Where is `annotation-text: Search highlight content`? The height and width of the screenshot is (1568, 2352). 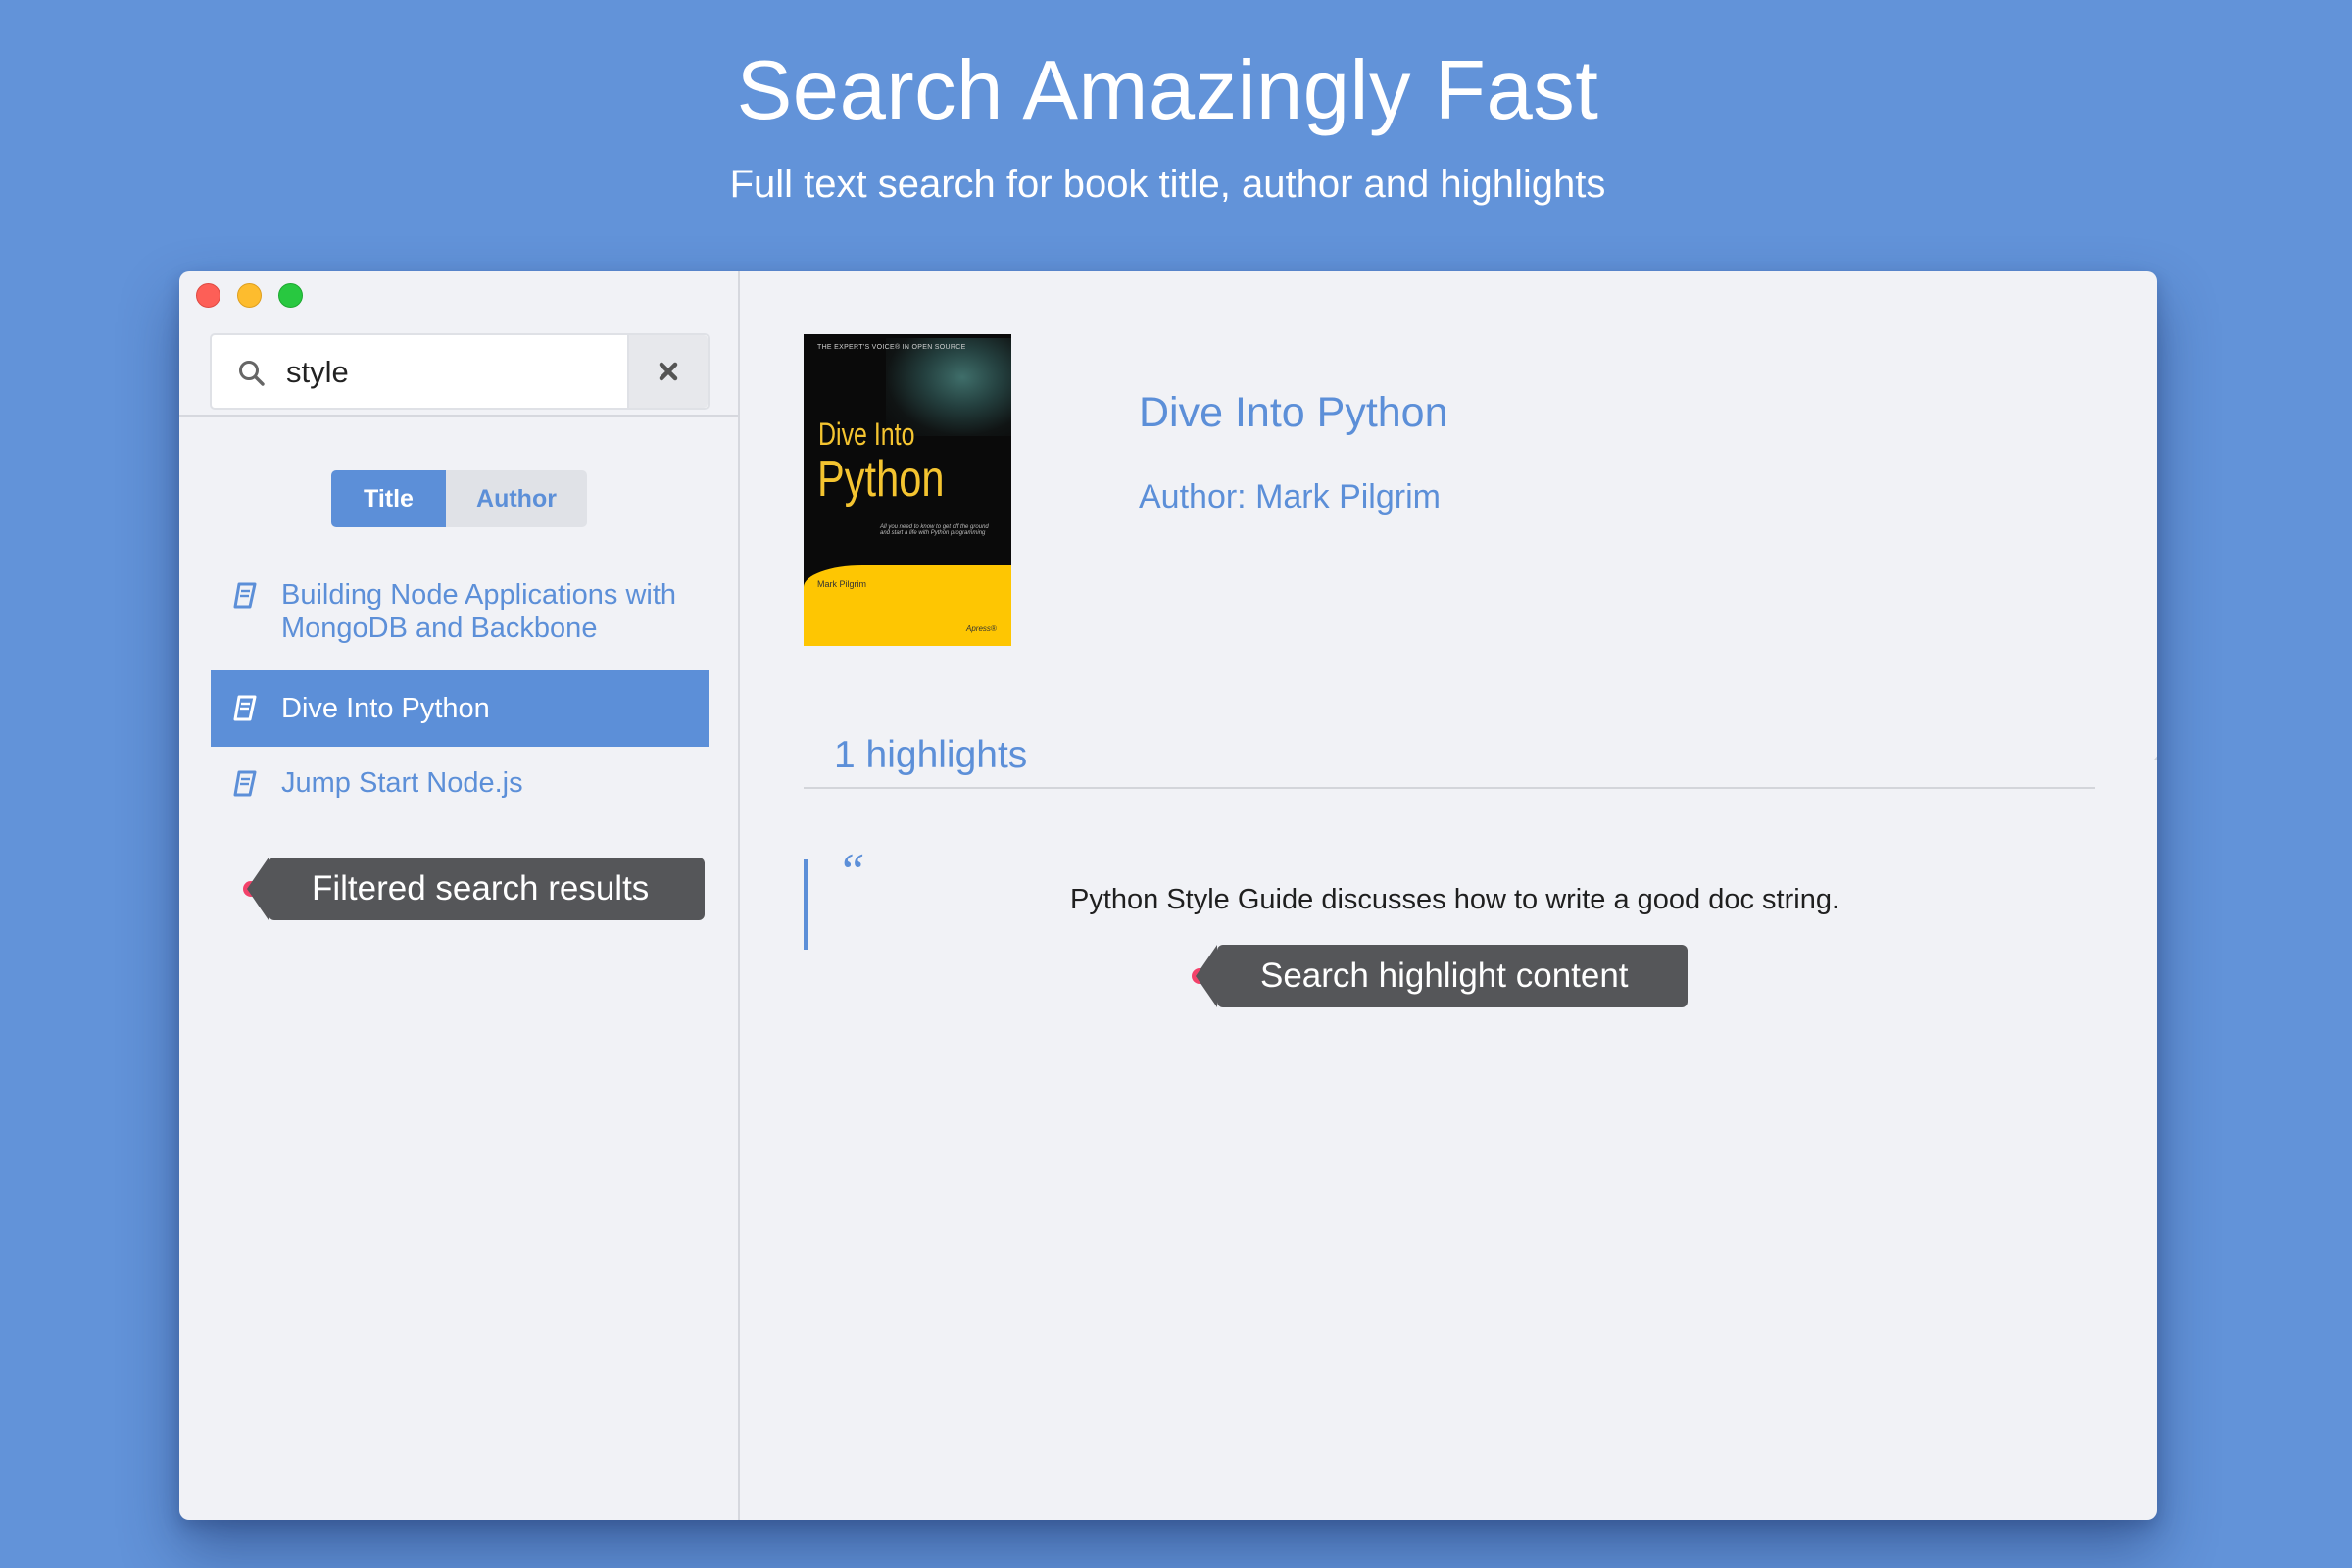 annotation-text: Search highlight content is located at coordinates (1444, 975).